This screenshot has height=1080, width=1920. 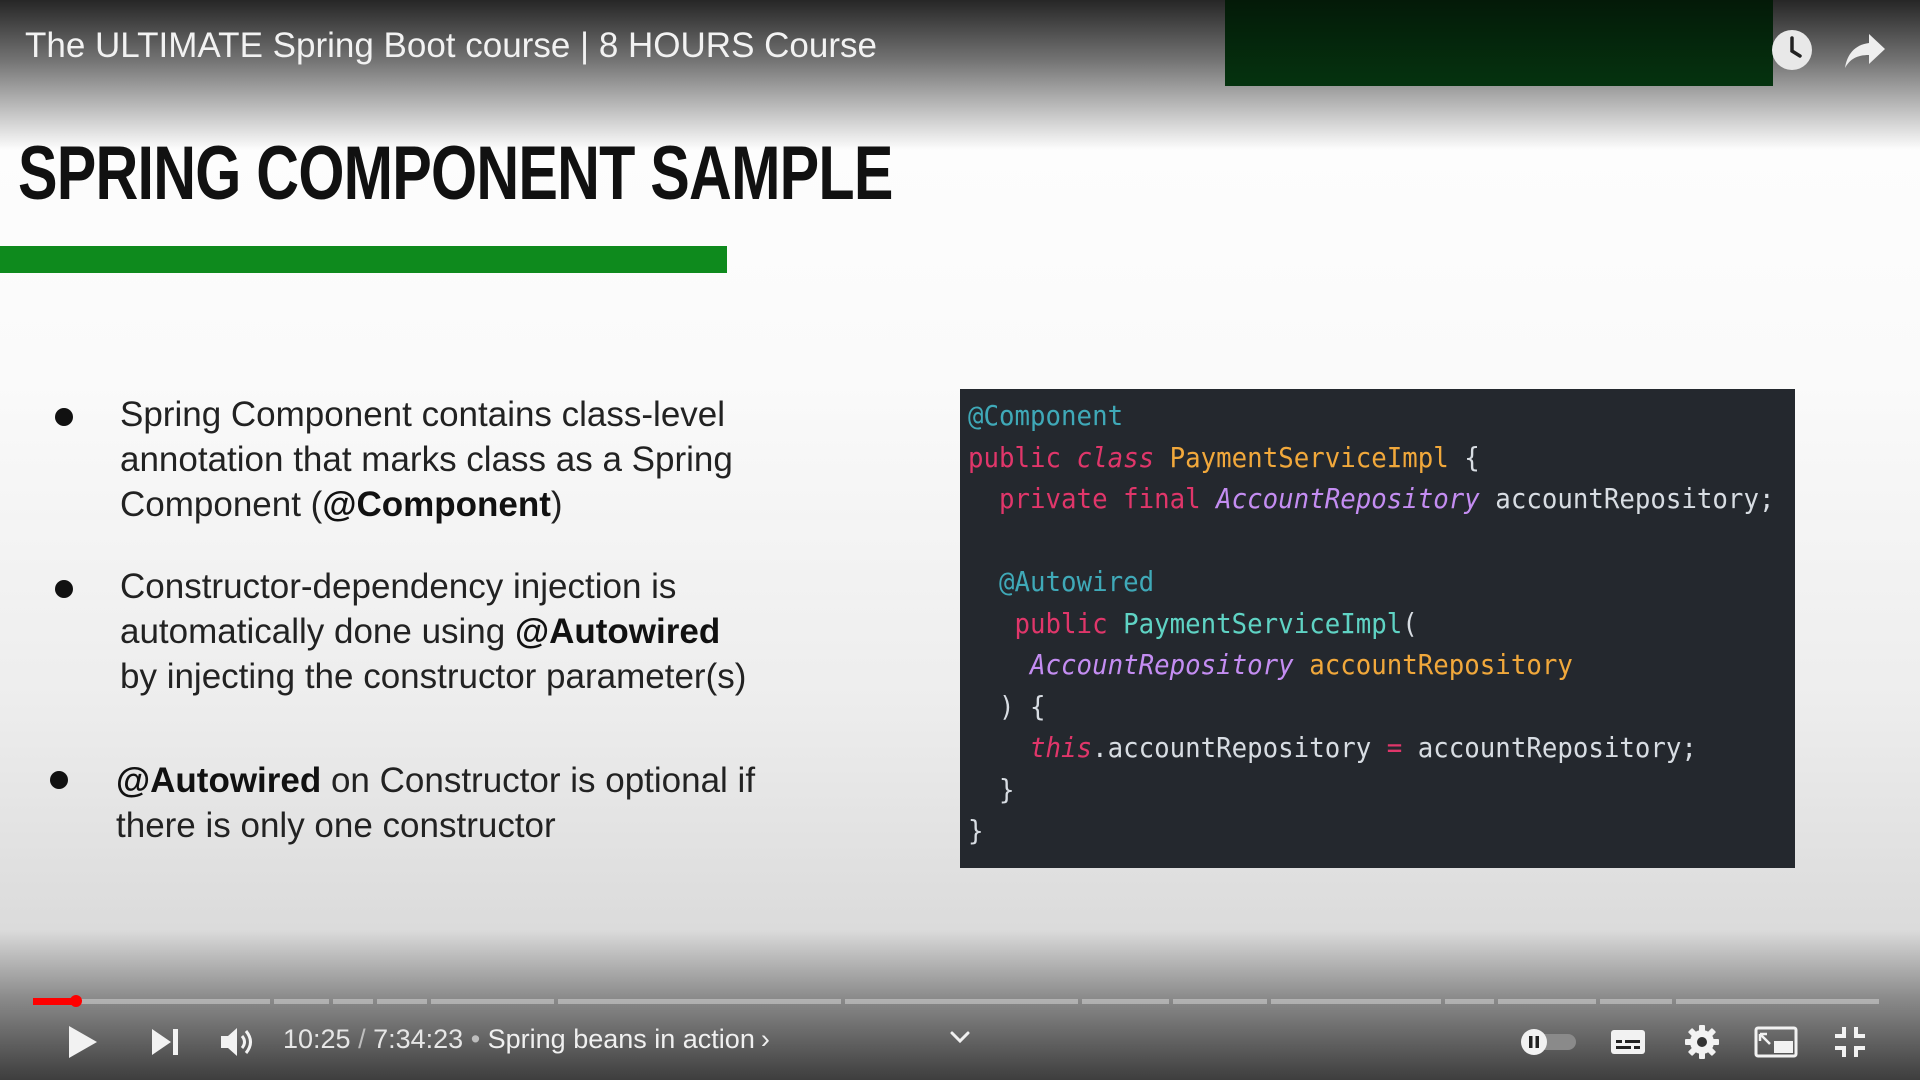 I want to click on pause-toggle-icon, so click(x=1548, y=1042).